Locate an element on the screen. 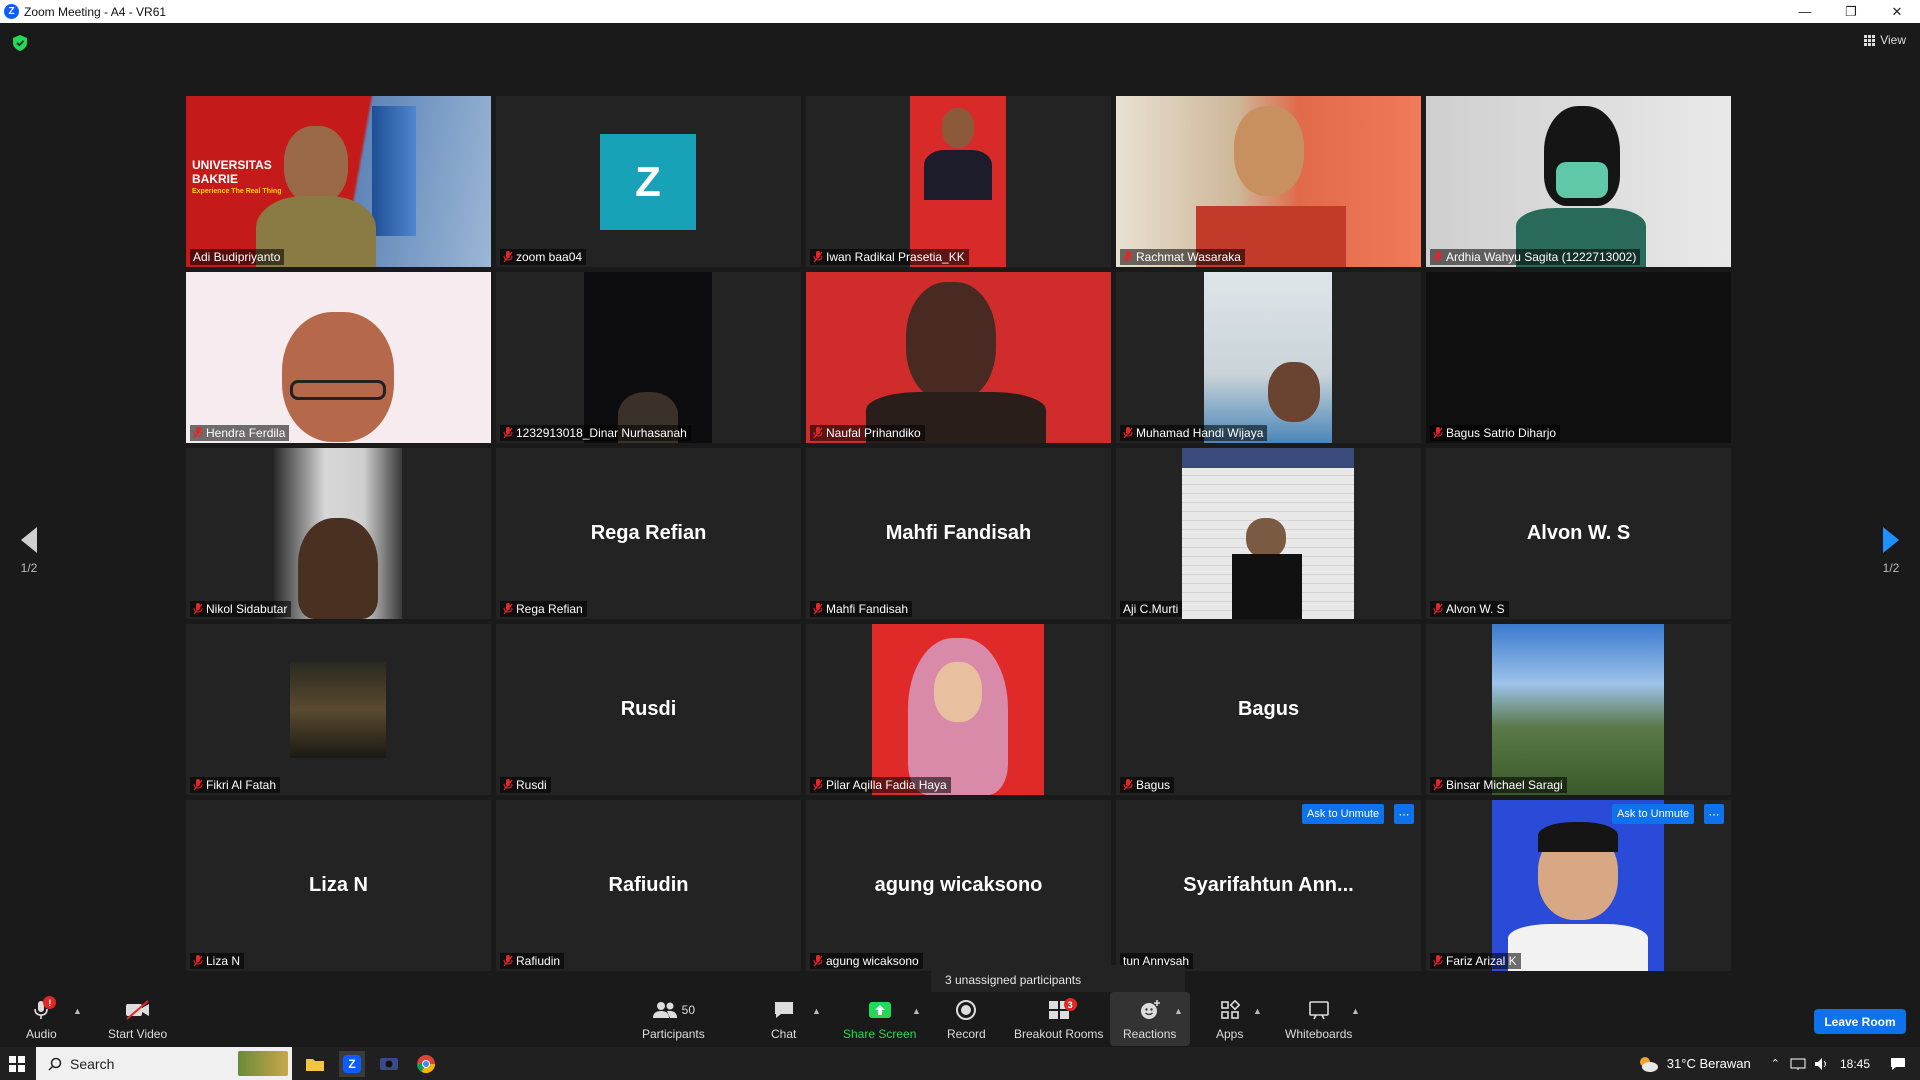 The width and height of the screenshot is (1920, 1080). record-label: Record is located at coordinates (966, 1034).